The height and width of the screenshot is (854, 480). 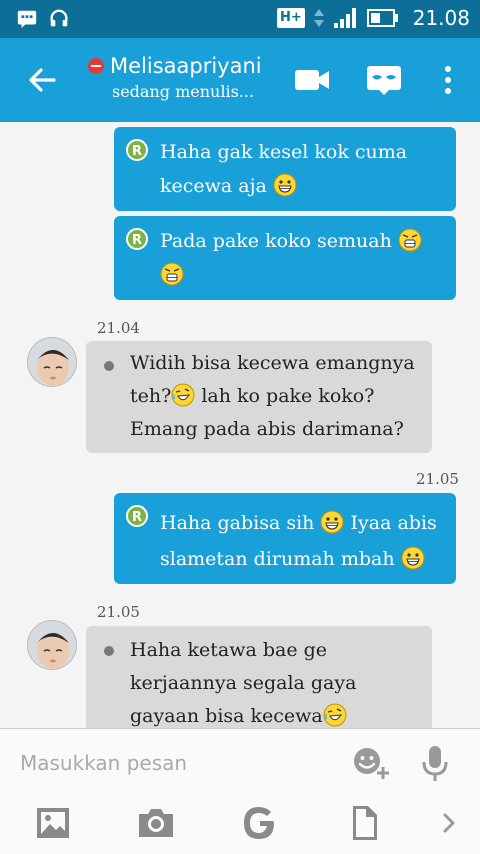 What do you see at coordinates (213, 186) in the screenshot?
I see `message-line: kecewa aja` at bounding box center [213, 186].